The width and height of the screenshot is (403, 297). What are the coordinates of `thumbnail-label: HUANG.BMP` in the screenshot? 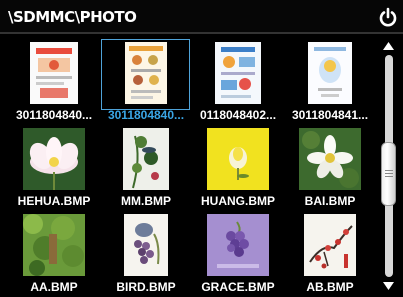 It's located at (238, 201).